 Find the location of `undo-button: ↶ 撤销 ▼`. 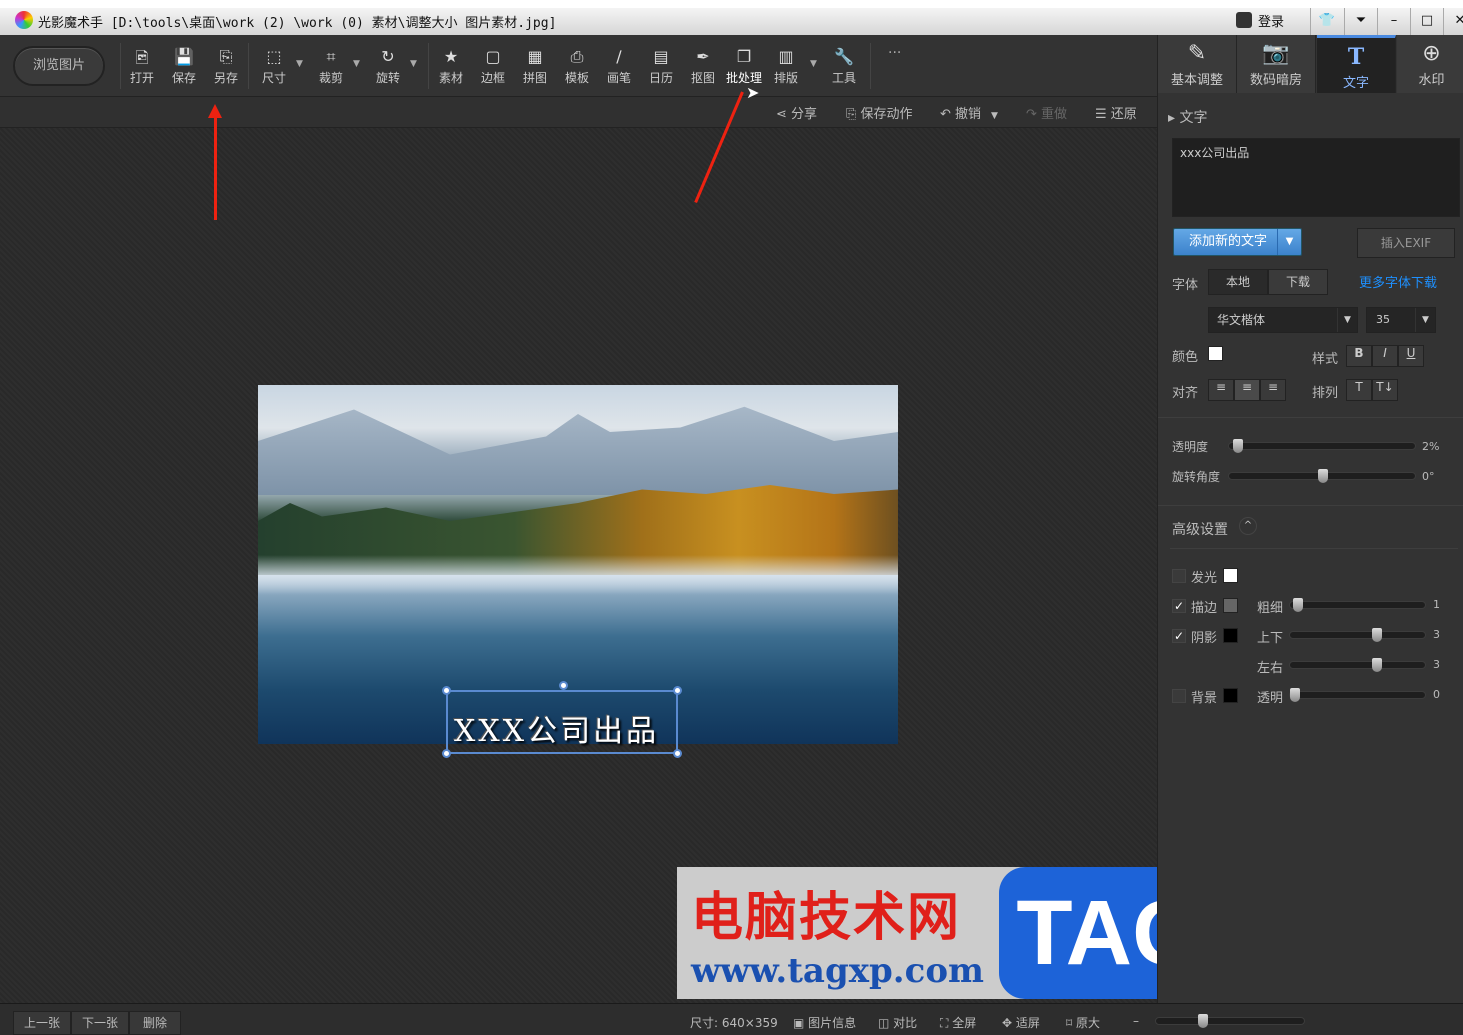

undo-button: ↶ 撤销 ▼ is located at coordinates (969, 112).